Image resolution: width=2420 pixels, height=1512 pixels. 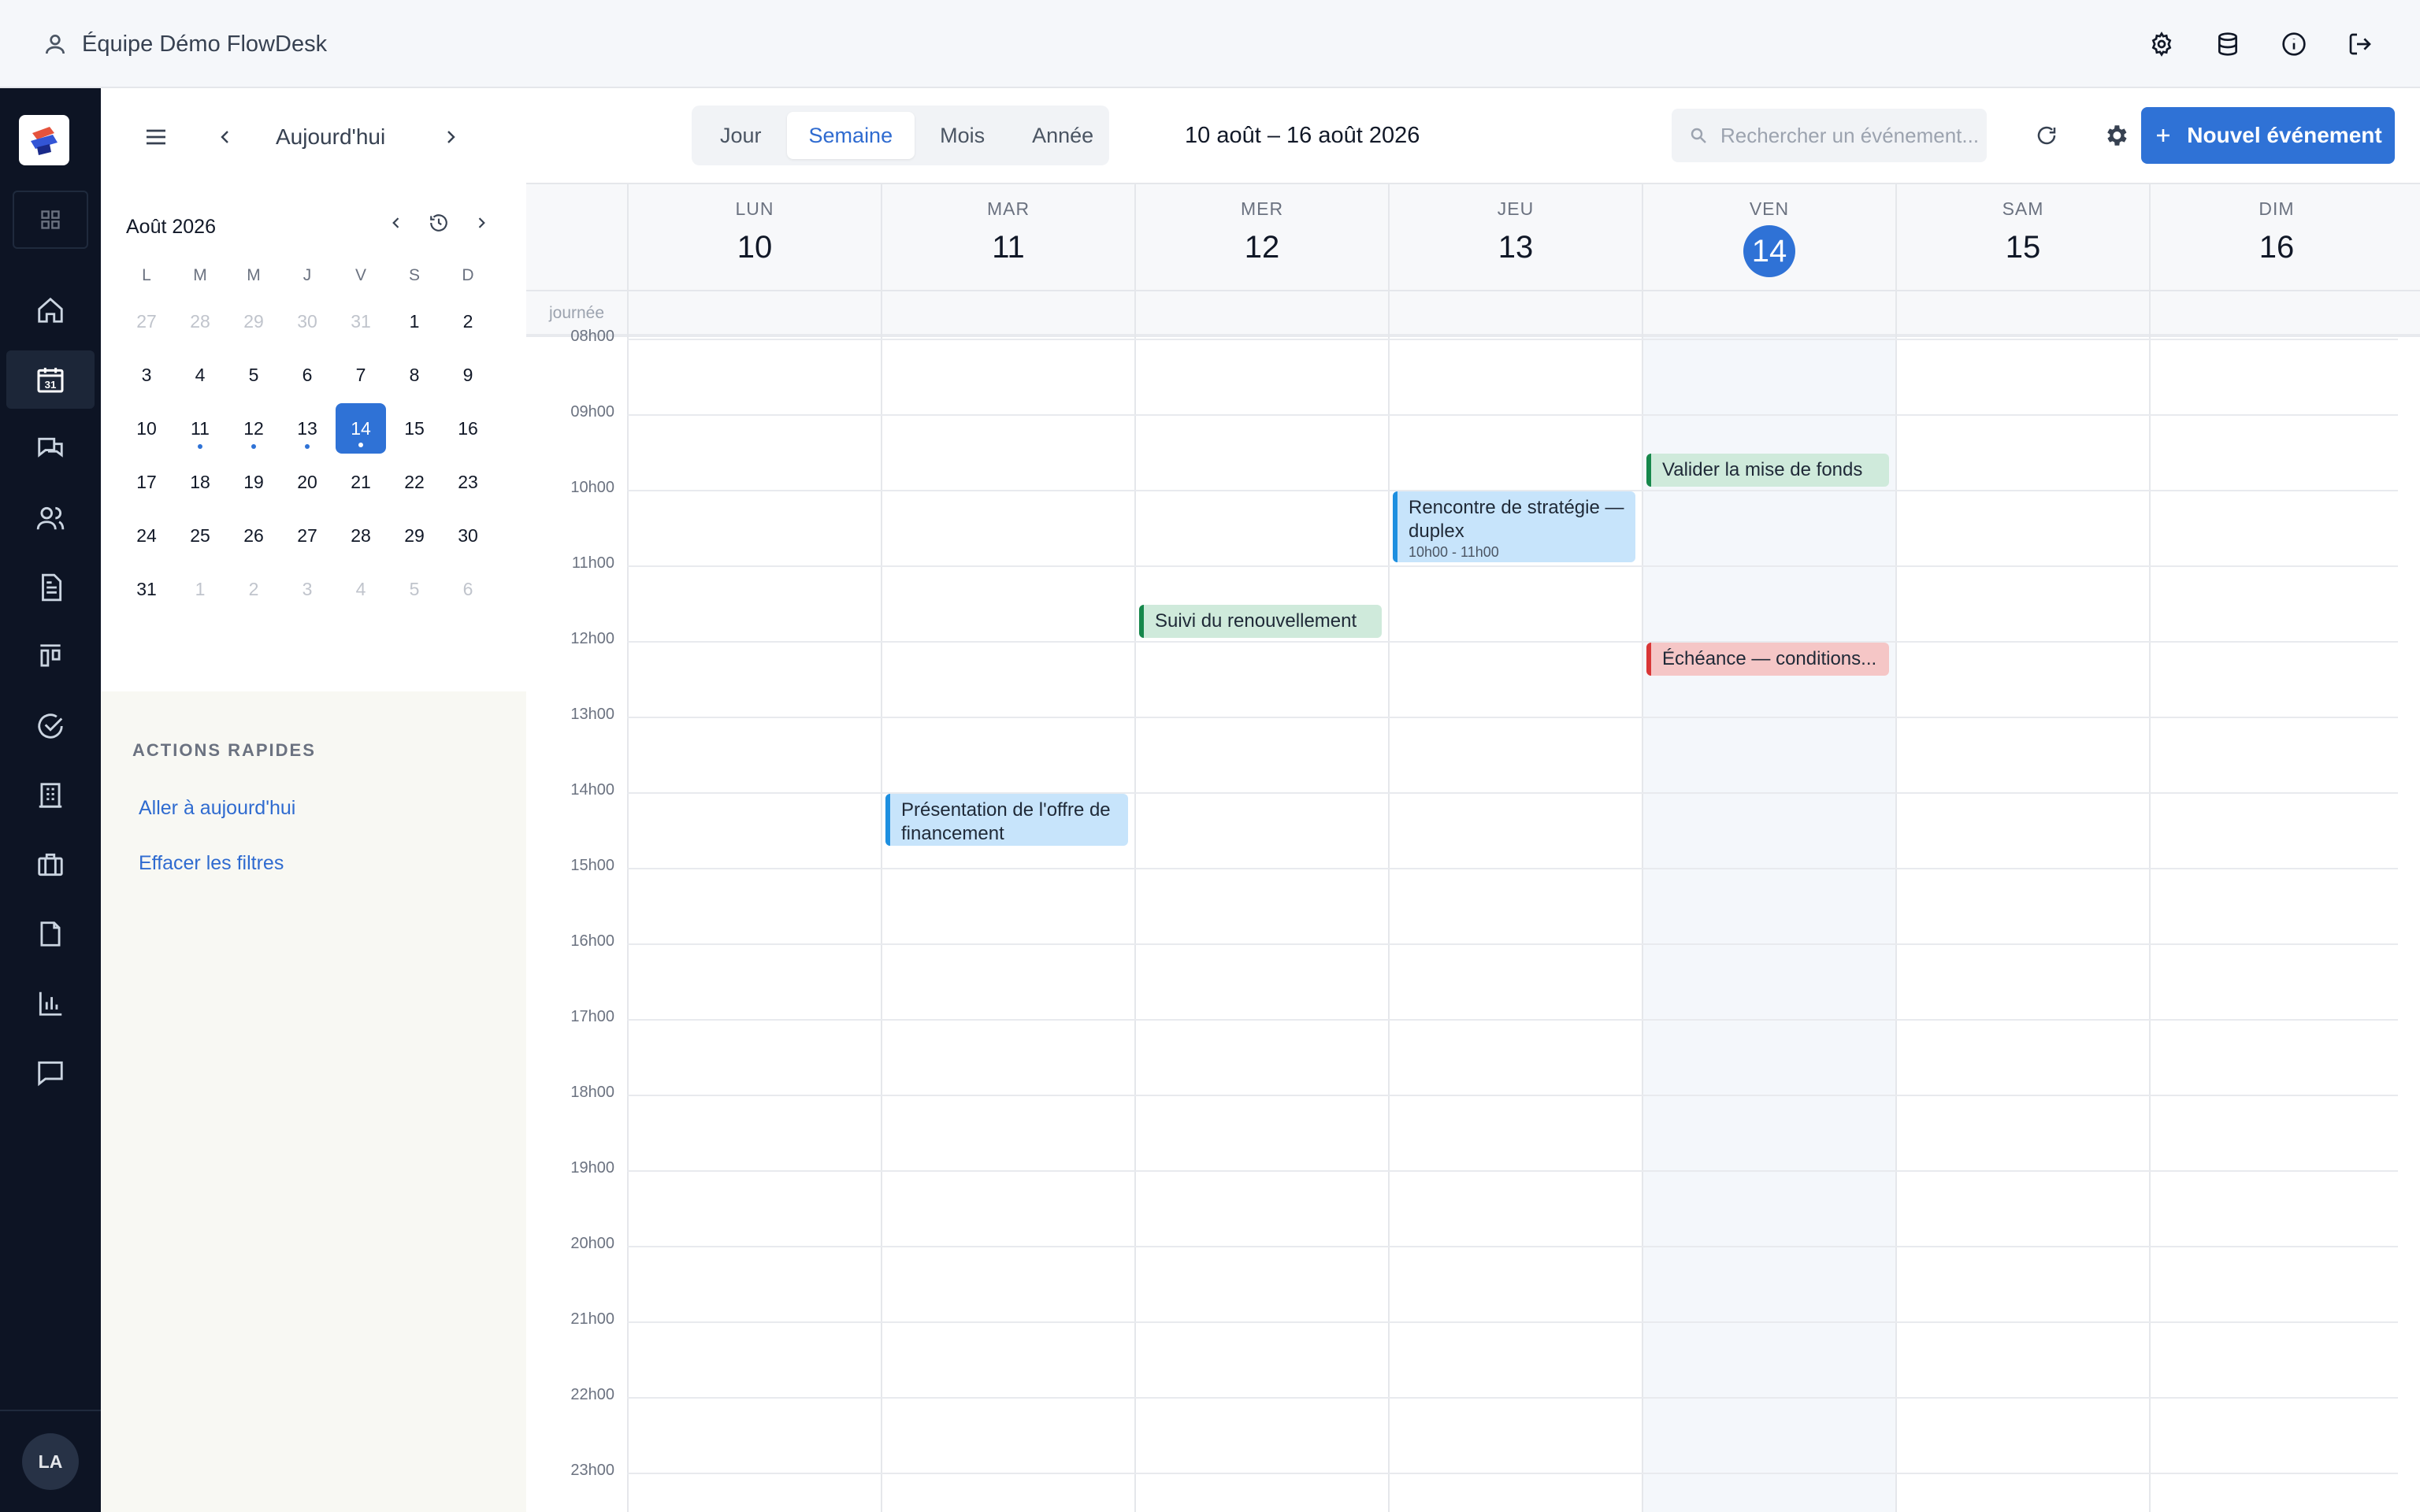 What do you see at coordinates (2294, 44) in the screenshot?
I see `info-icon` at bounding box center [2294, 44].